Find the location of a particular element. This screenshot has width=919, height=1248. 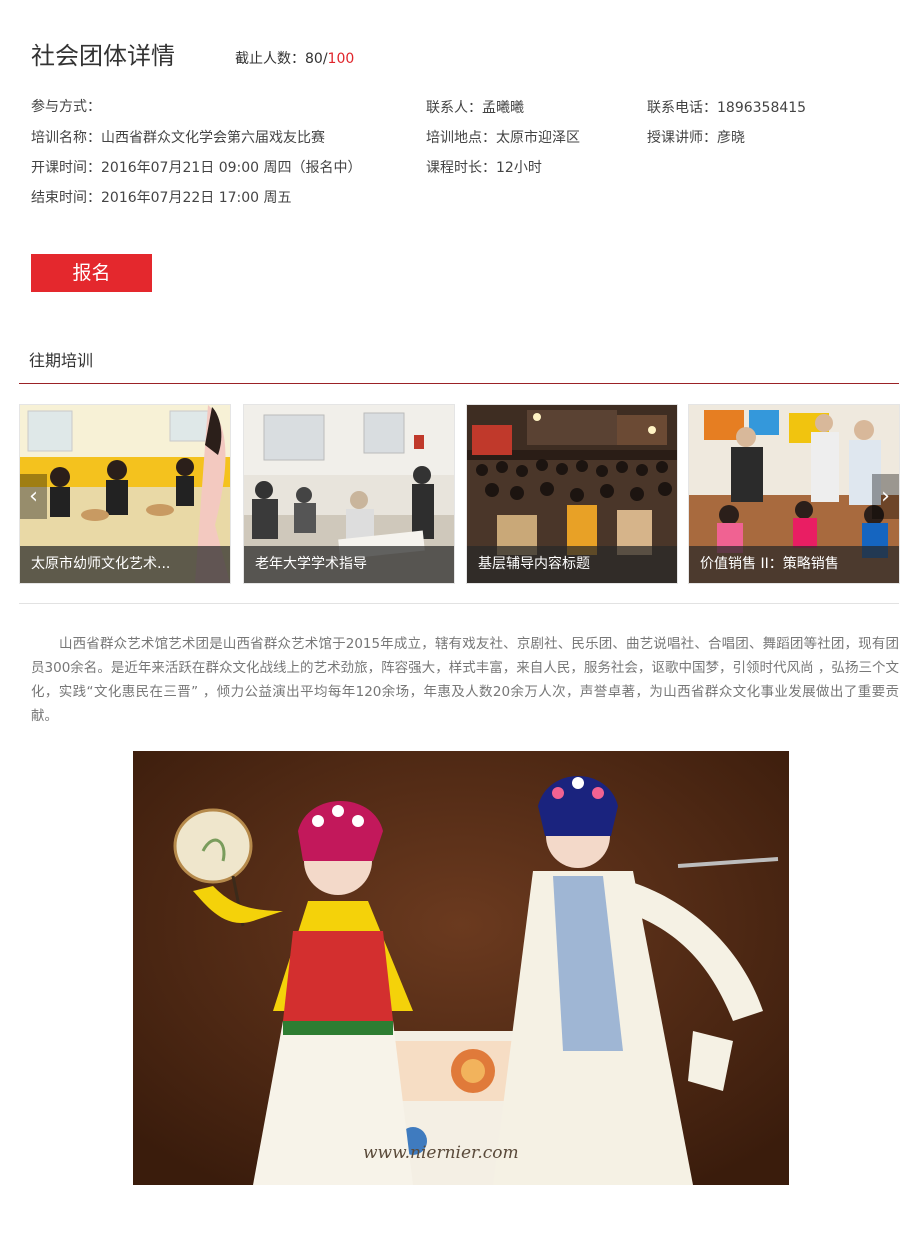

training-name: 培训名称：山西省群众文化学会第六届戏友比赛 is located at coordinates (178, 138).